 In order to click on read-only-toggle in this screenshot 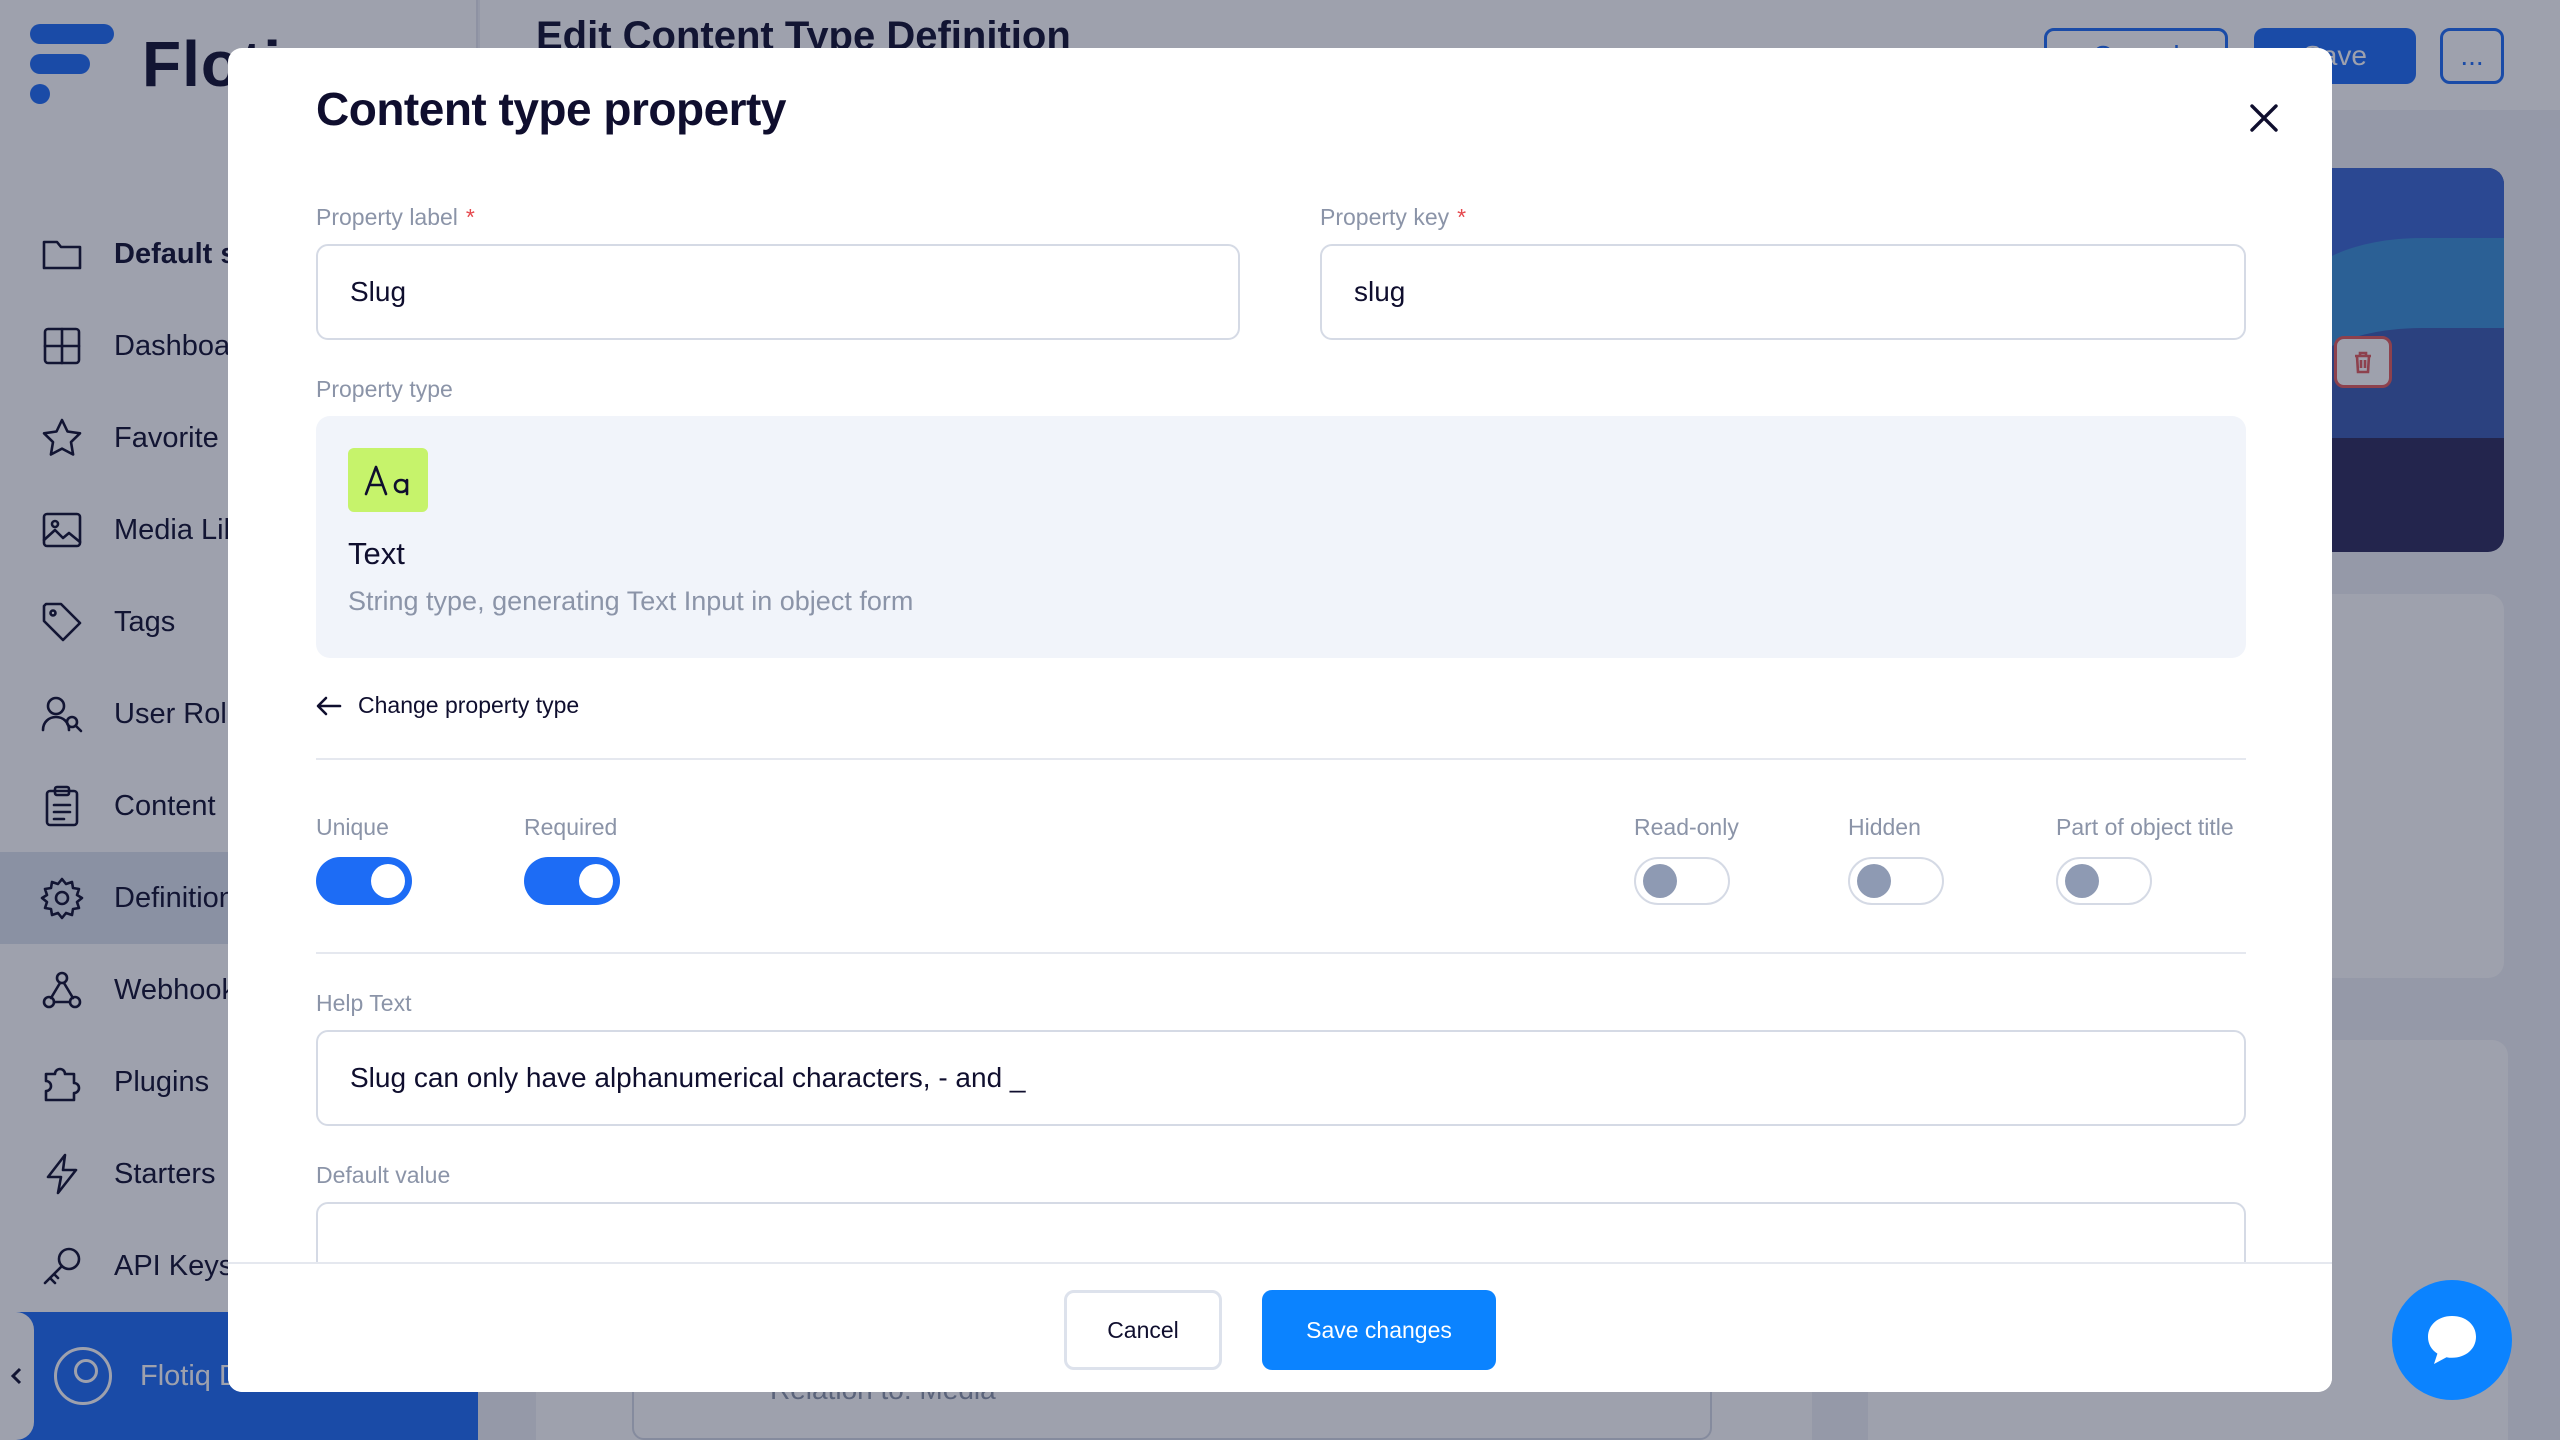, I will do `click(1682, 881)`.